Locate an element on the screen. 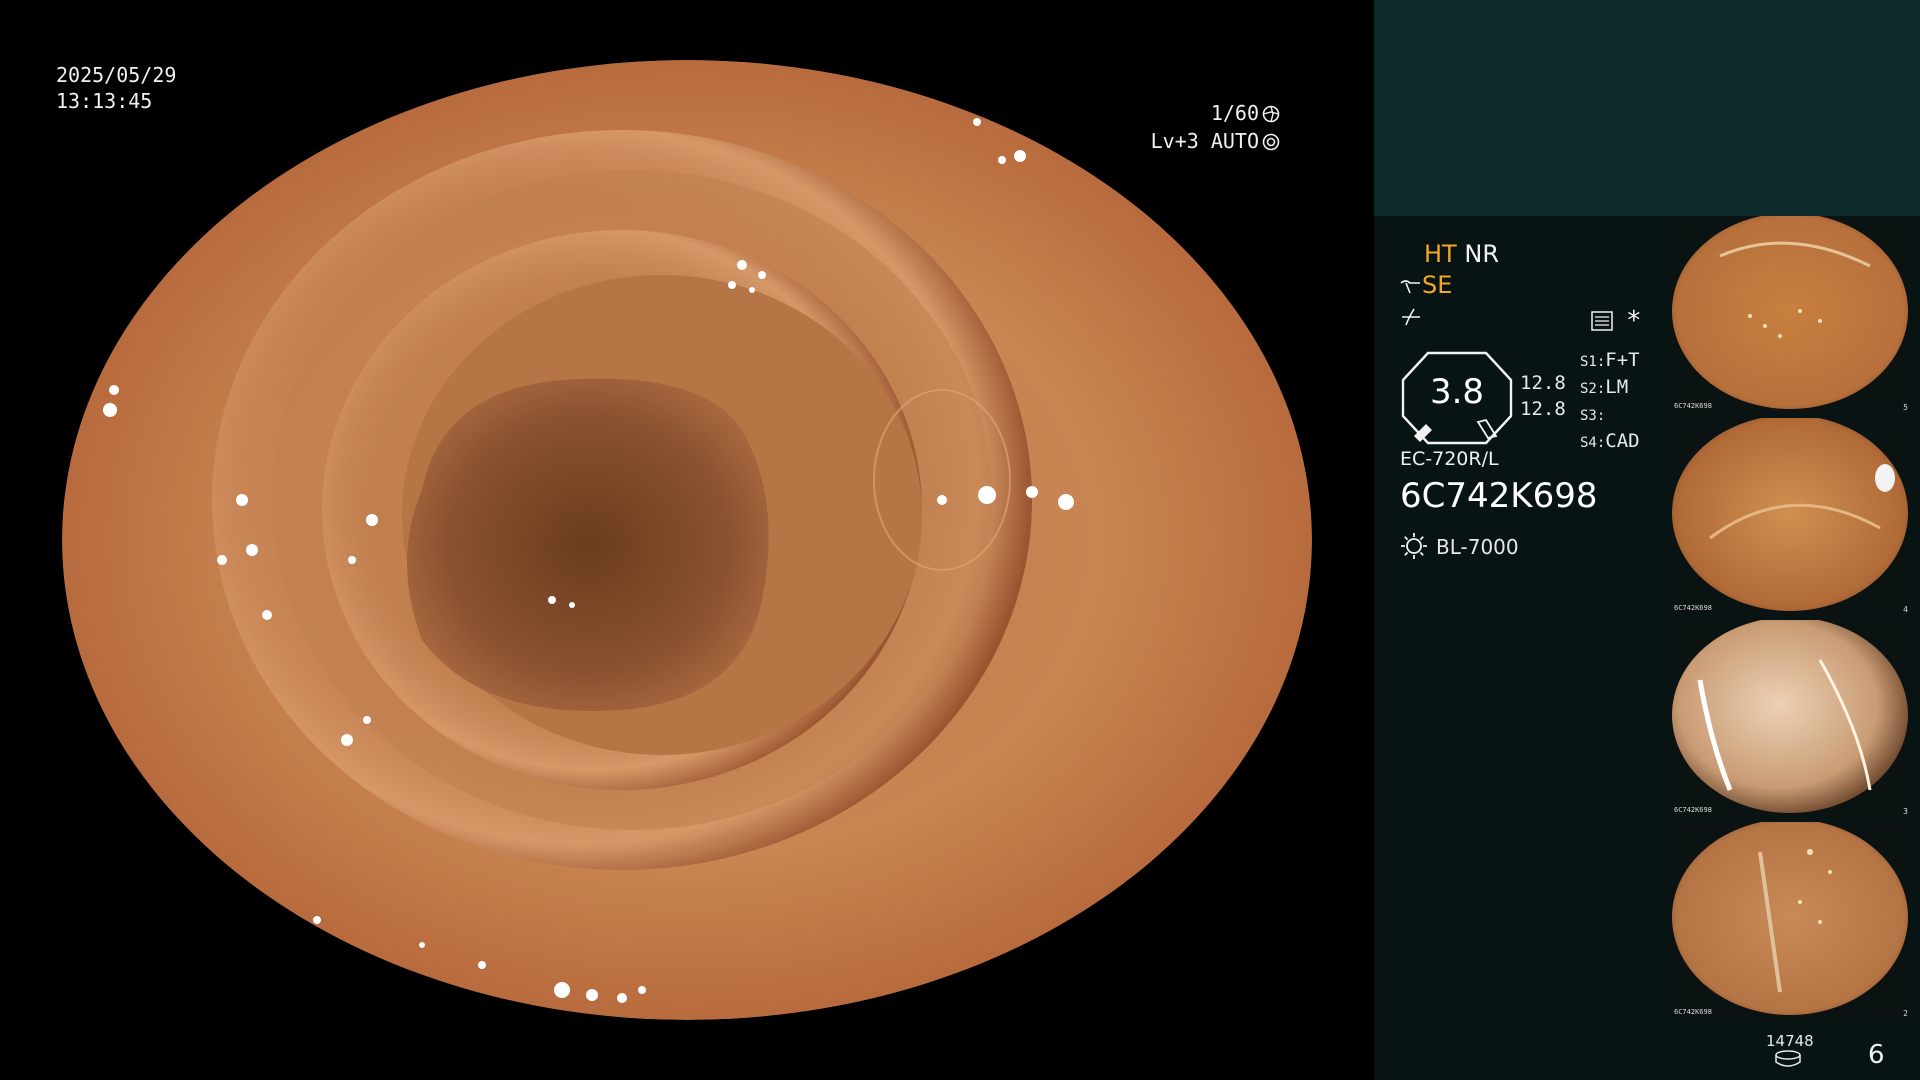 Image resolution: width=1920 pixels, height=1080 pixels. mode-se: SE is located at coordinates (1437, 285).